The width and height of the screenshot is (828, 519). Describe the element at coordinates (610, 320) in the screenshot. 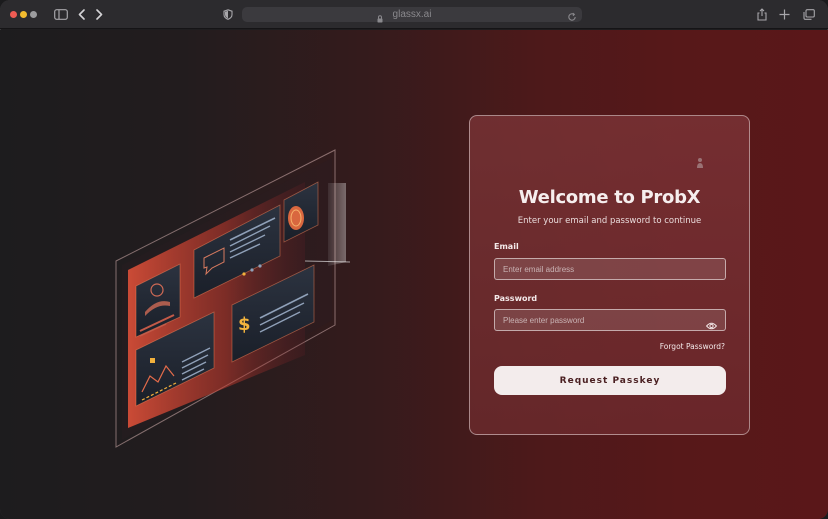

I see `password-input` at that location.